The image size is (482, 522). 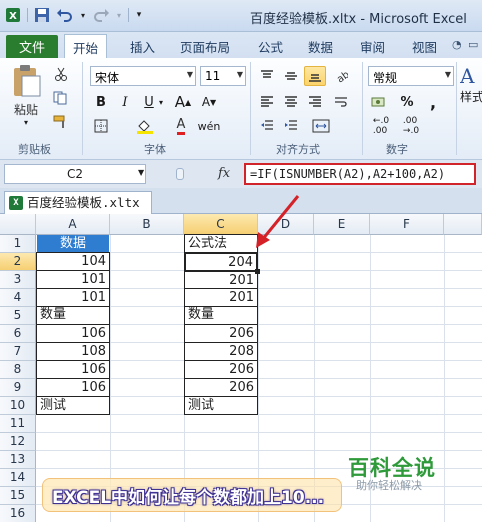 What do you see at coordinates (145, 126) in the screenshot?
I see `fill-color-icon` at bounding box center [145, 126].